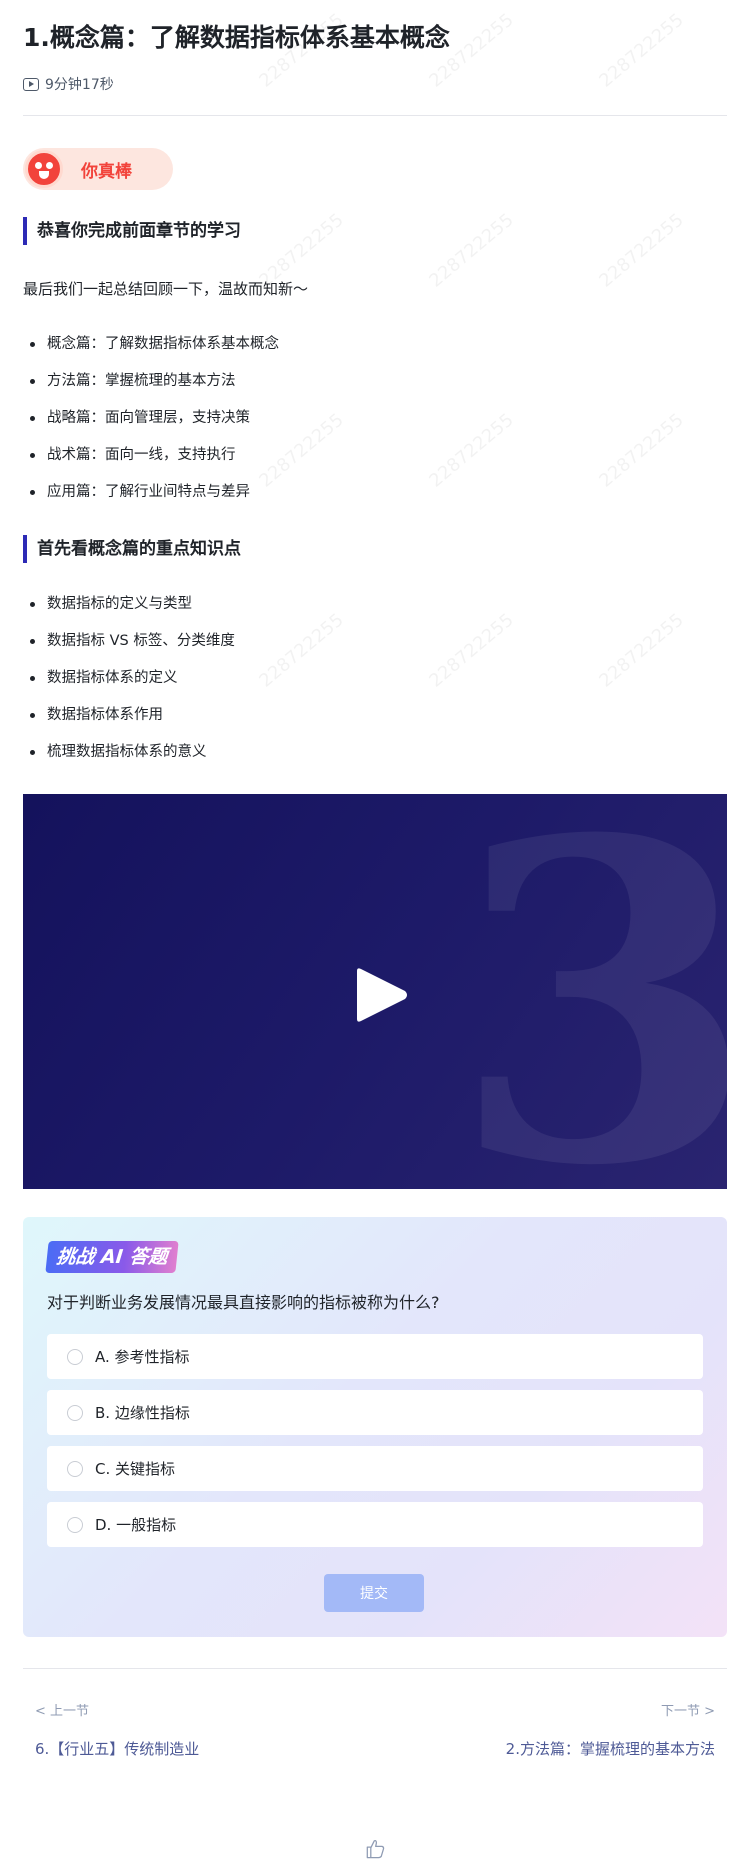 Image resolution: width=753 pixels, height=1859 pixels. What do you see at coordinates (236, 37) in the screenshot?
I see `lesson-title: 1.概念篇：了解数据指标体系基本概念` at bounding box center [236, 37].